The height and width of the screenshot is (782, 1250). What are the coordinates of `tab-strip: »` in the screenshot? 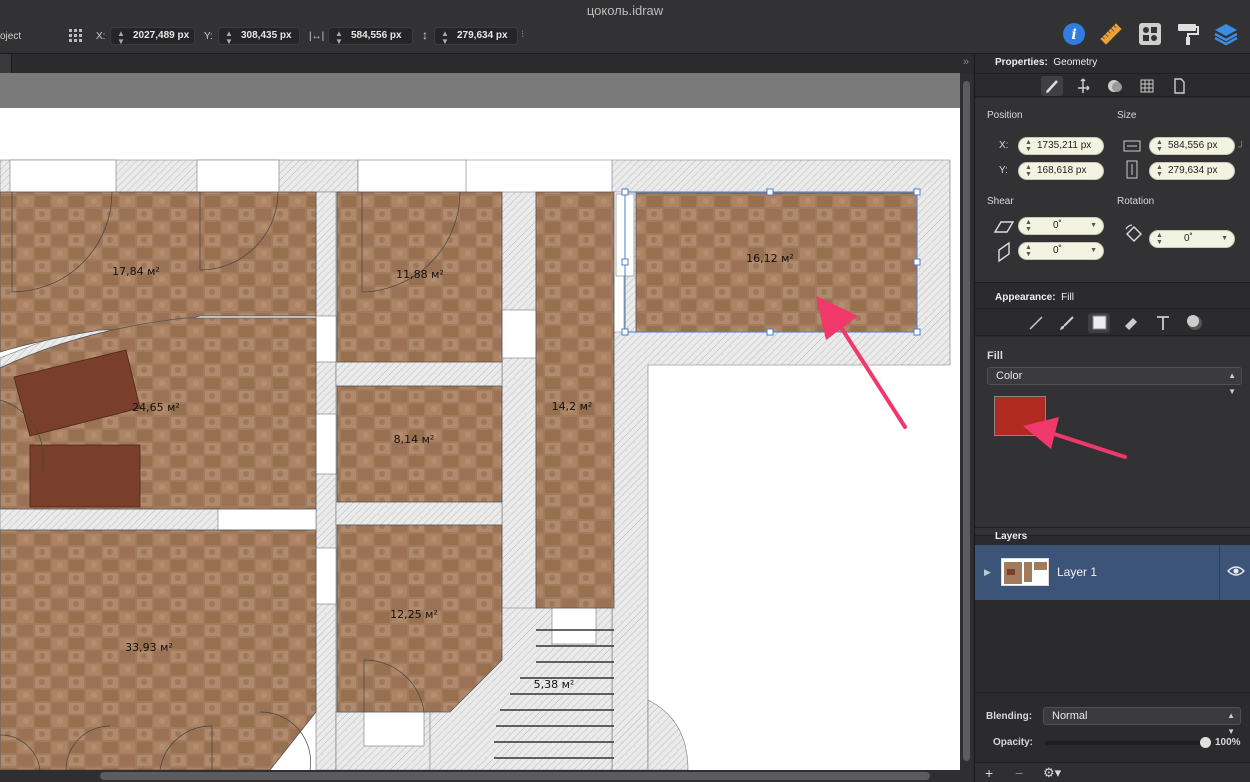 It's located at (486, 63).